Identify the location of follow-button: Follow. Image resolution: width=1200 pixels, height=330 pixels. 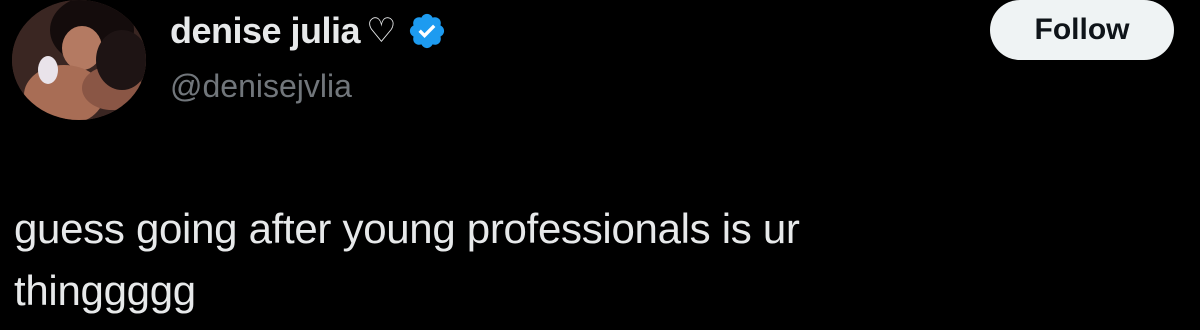
(1082, 30).